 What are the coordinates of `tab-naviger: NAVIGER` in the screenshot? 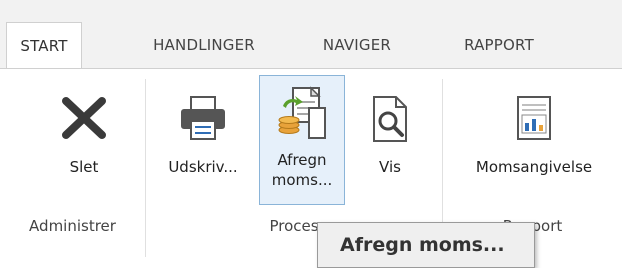 It's located at (357, 45).